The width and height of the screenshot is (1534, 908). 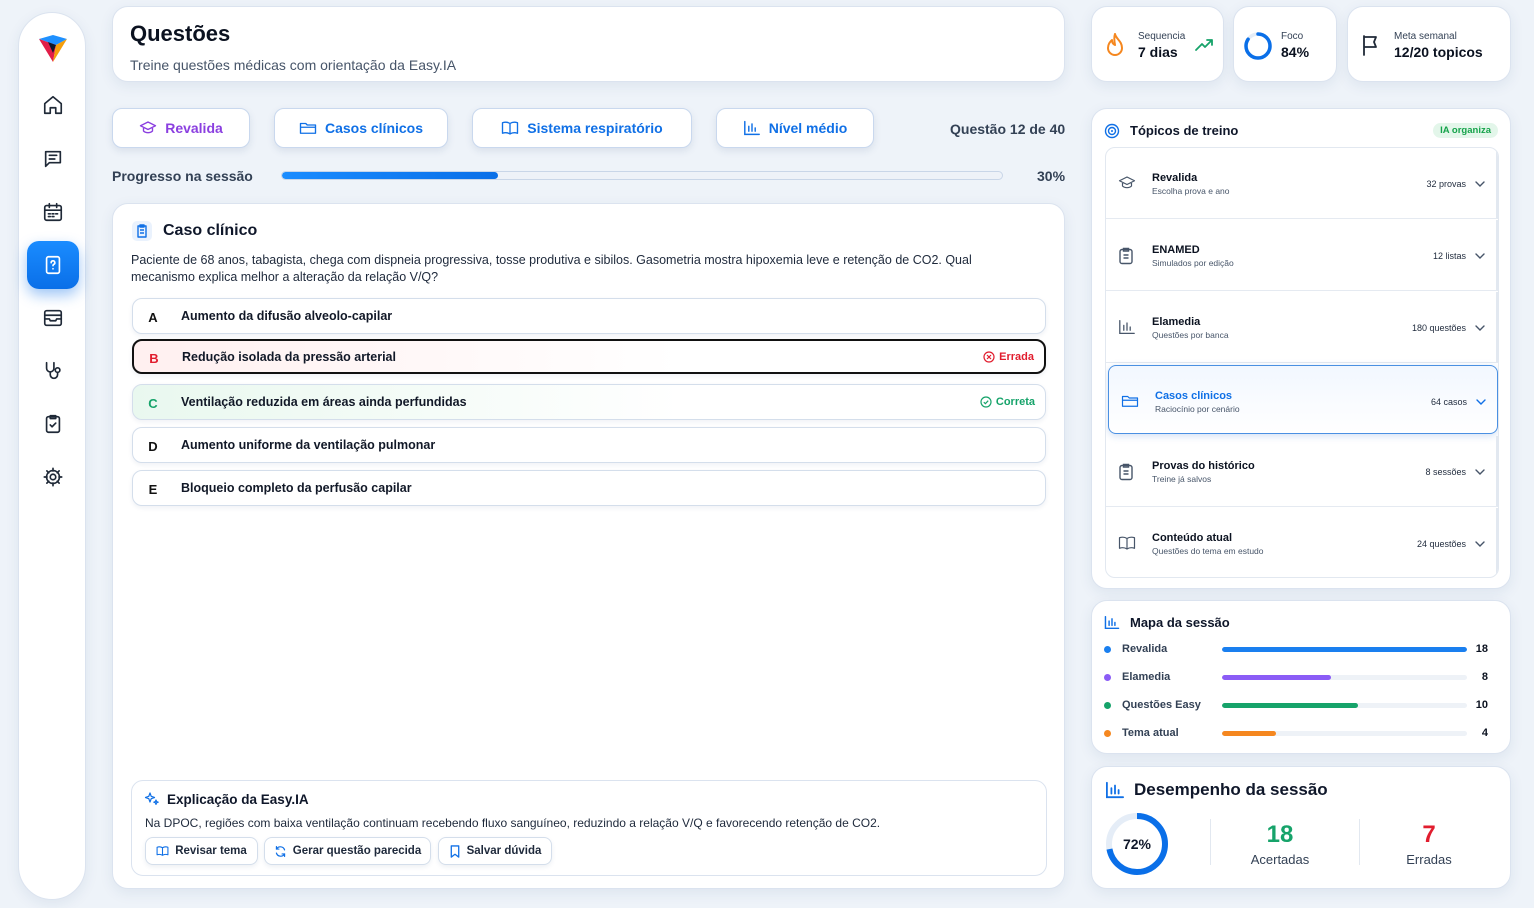 I want to click on option-letter: C, so click(x=153, y=403).